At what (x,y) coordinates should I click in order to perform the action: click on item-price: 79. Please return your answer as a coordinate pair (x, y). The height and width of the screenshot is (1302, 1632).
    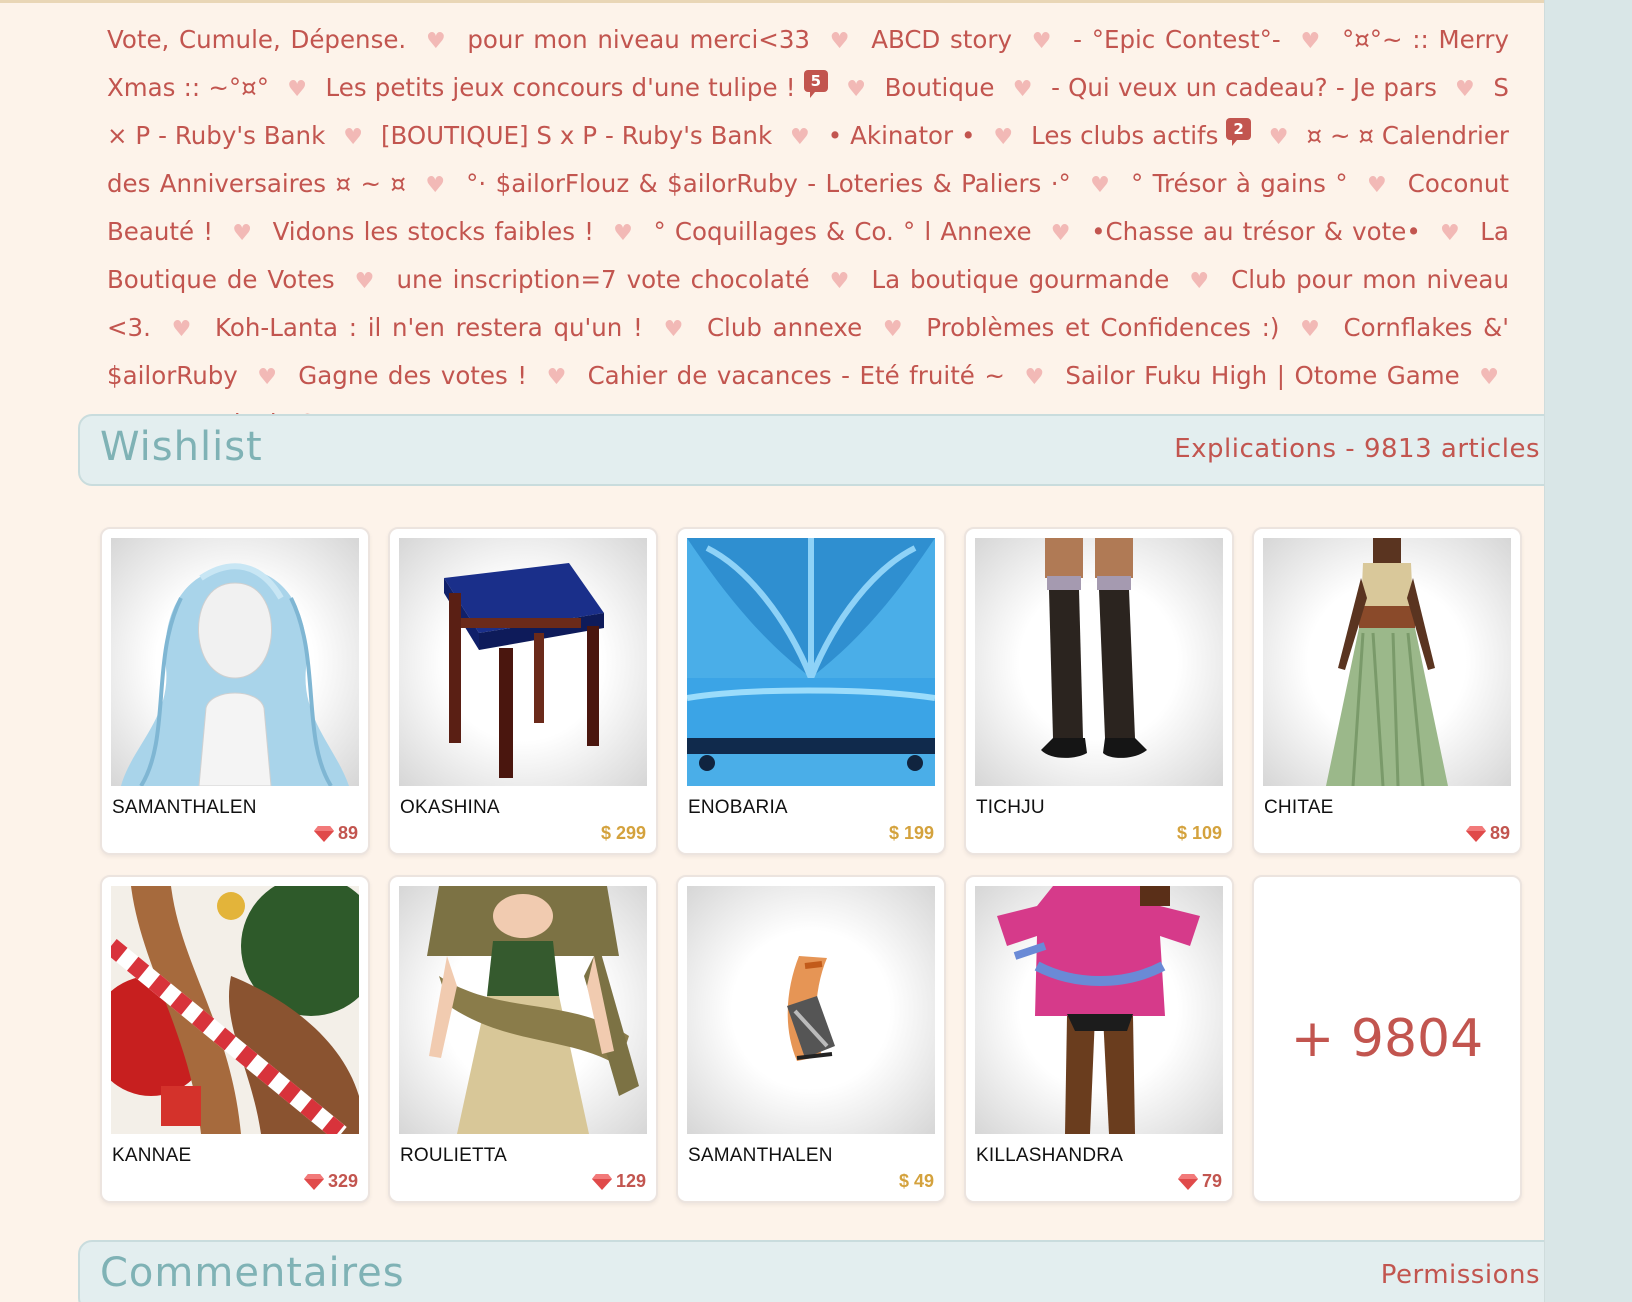
    Looking at the image, I should click on (1199, 1183).